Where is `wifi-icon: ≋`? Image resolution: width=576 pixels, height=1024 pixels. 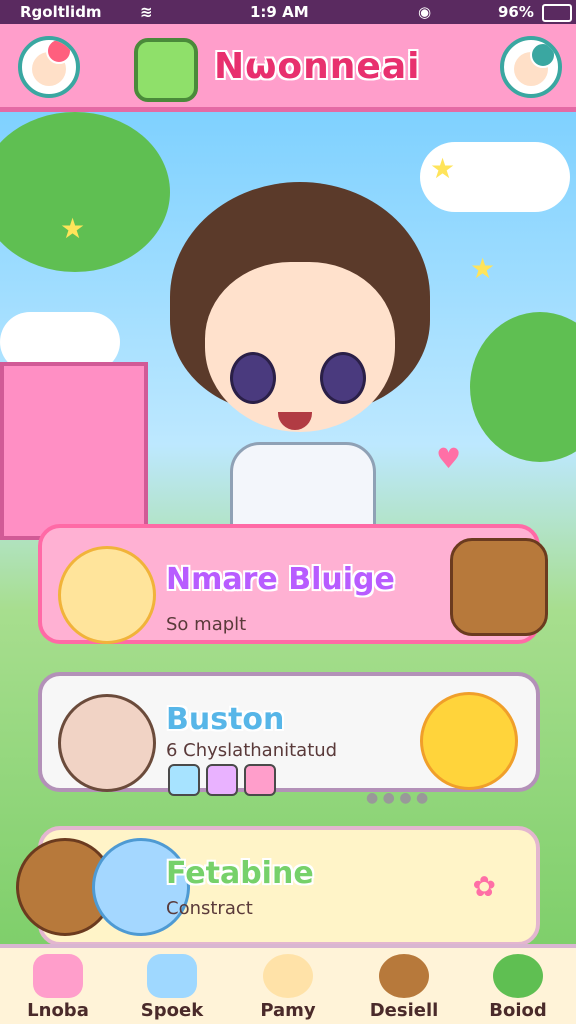
wifi-icon: ≋ is located at coordinates (146, 12).